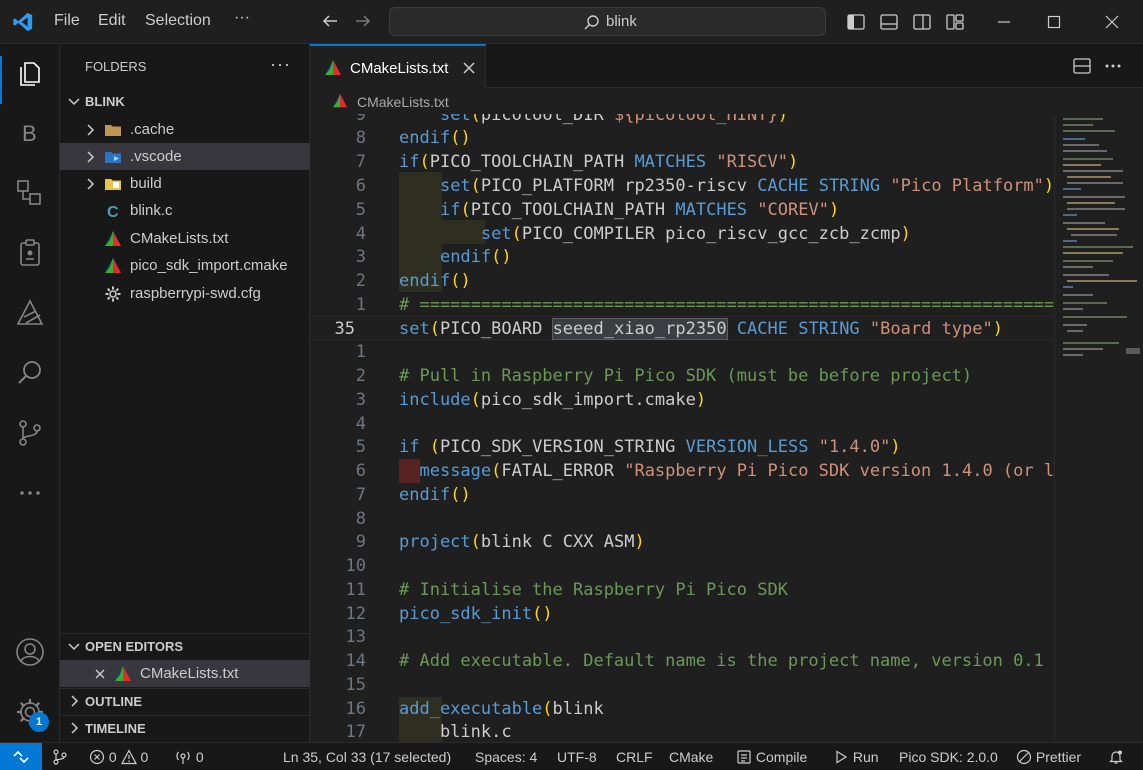 The width and height of the screenshot is (1143, 770). Describe the element at coordinates (355, 685) in the screenshot. I see `line-number: 15` at that location.